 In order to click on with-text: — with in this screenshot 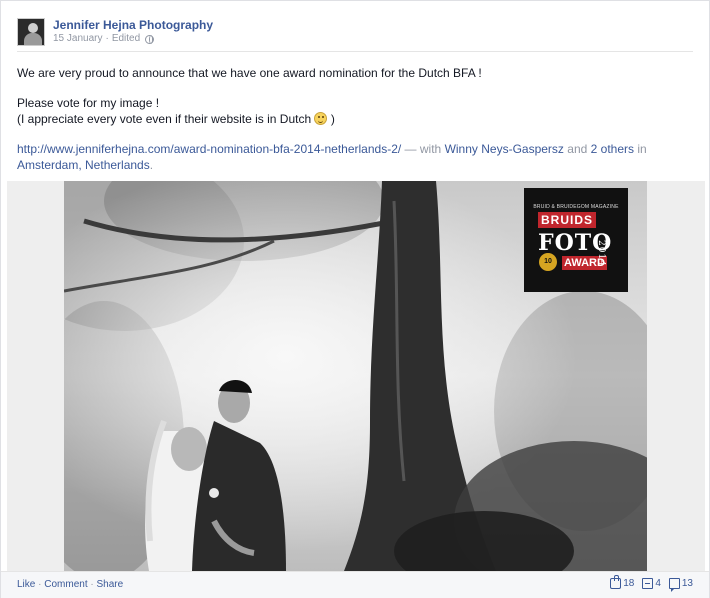, I will do `click(423, 149)`.